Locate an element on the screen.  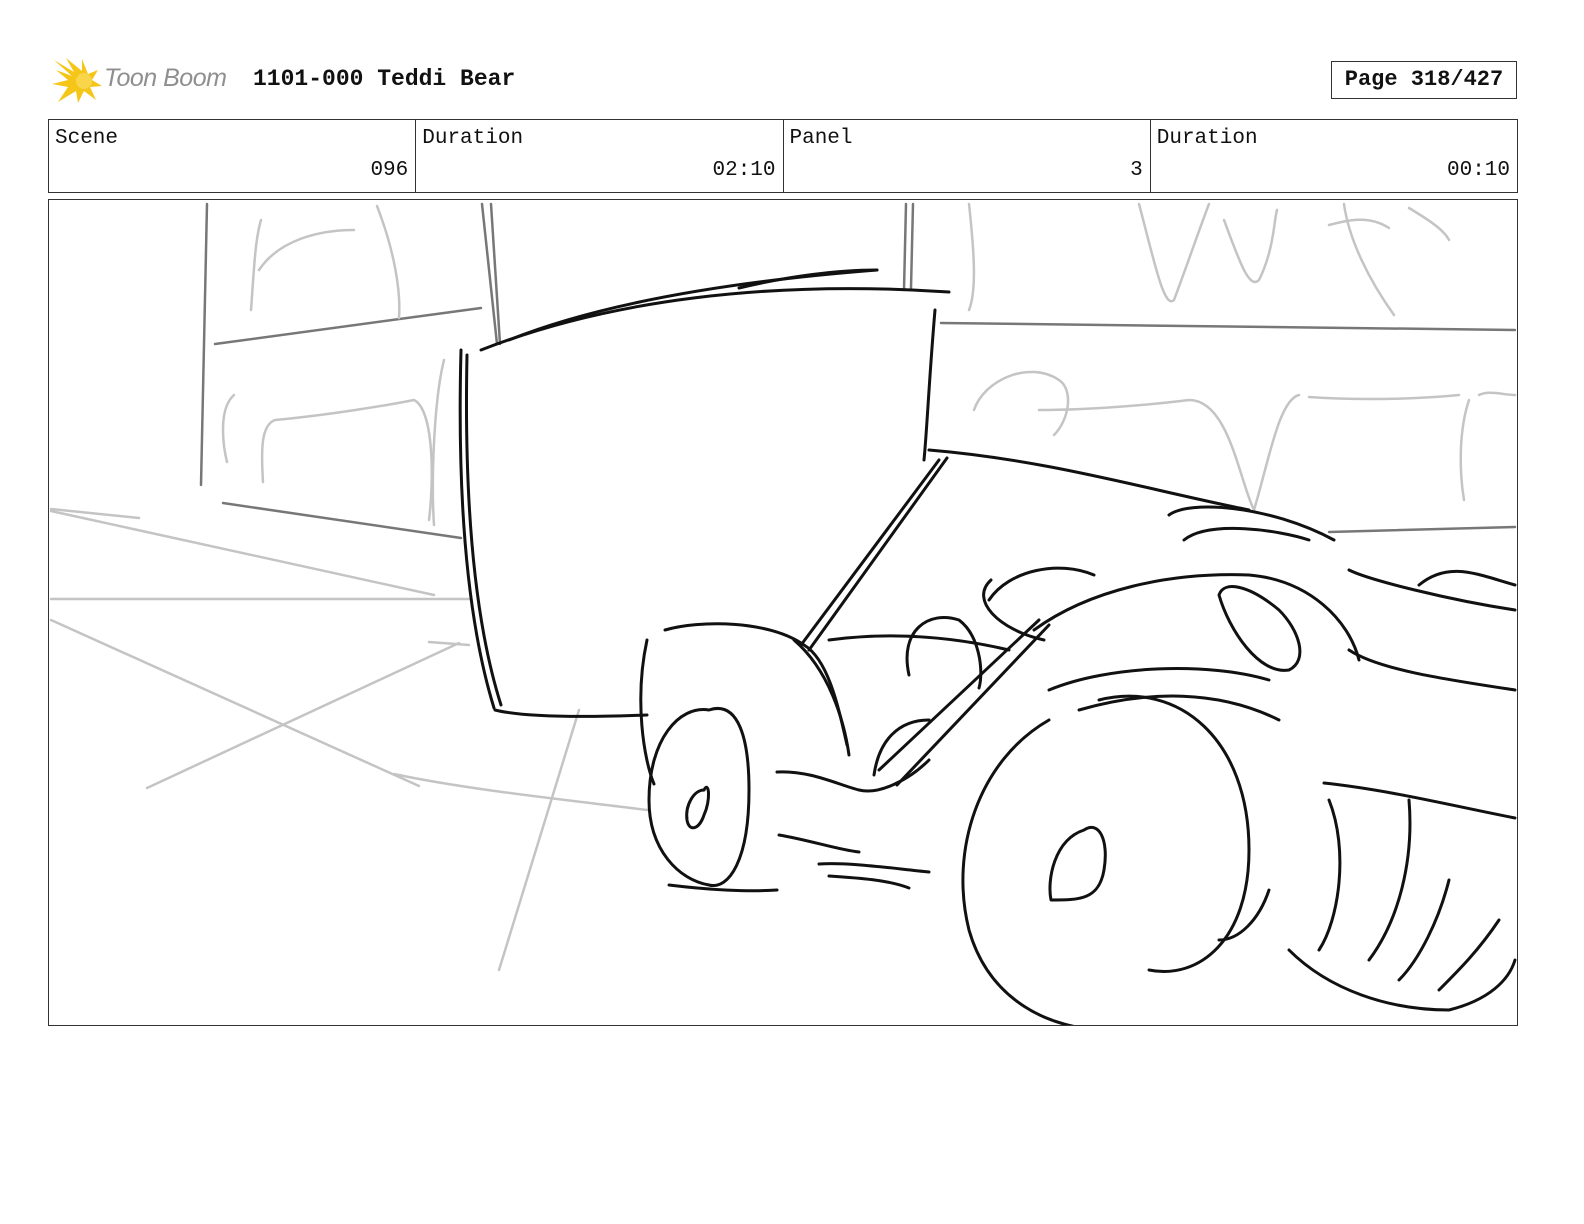
panel-duration-value: 00:10 is located at coordinates (1478, 170).